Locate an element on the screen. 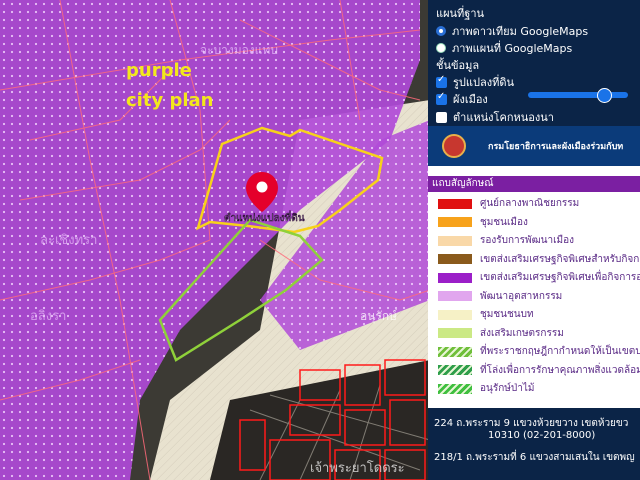 Image resolution: width=640 pixels, height=480 pixels. legend-label: เขตส่งเสริมเศรษฐกิจพิเศษสำหรับกิจกา is located at coordinates (560, 259).